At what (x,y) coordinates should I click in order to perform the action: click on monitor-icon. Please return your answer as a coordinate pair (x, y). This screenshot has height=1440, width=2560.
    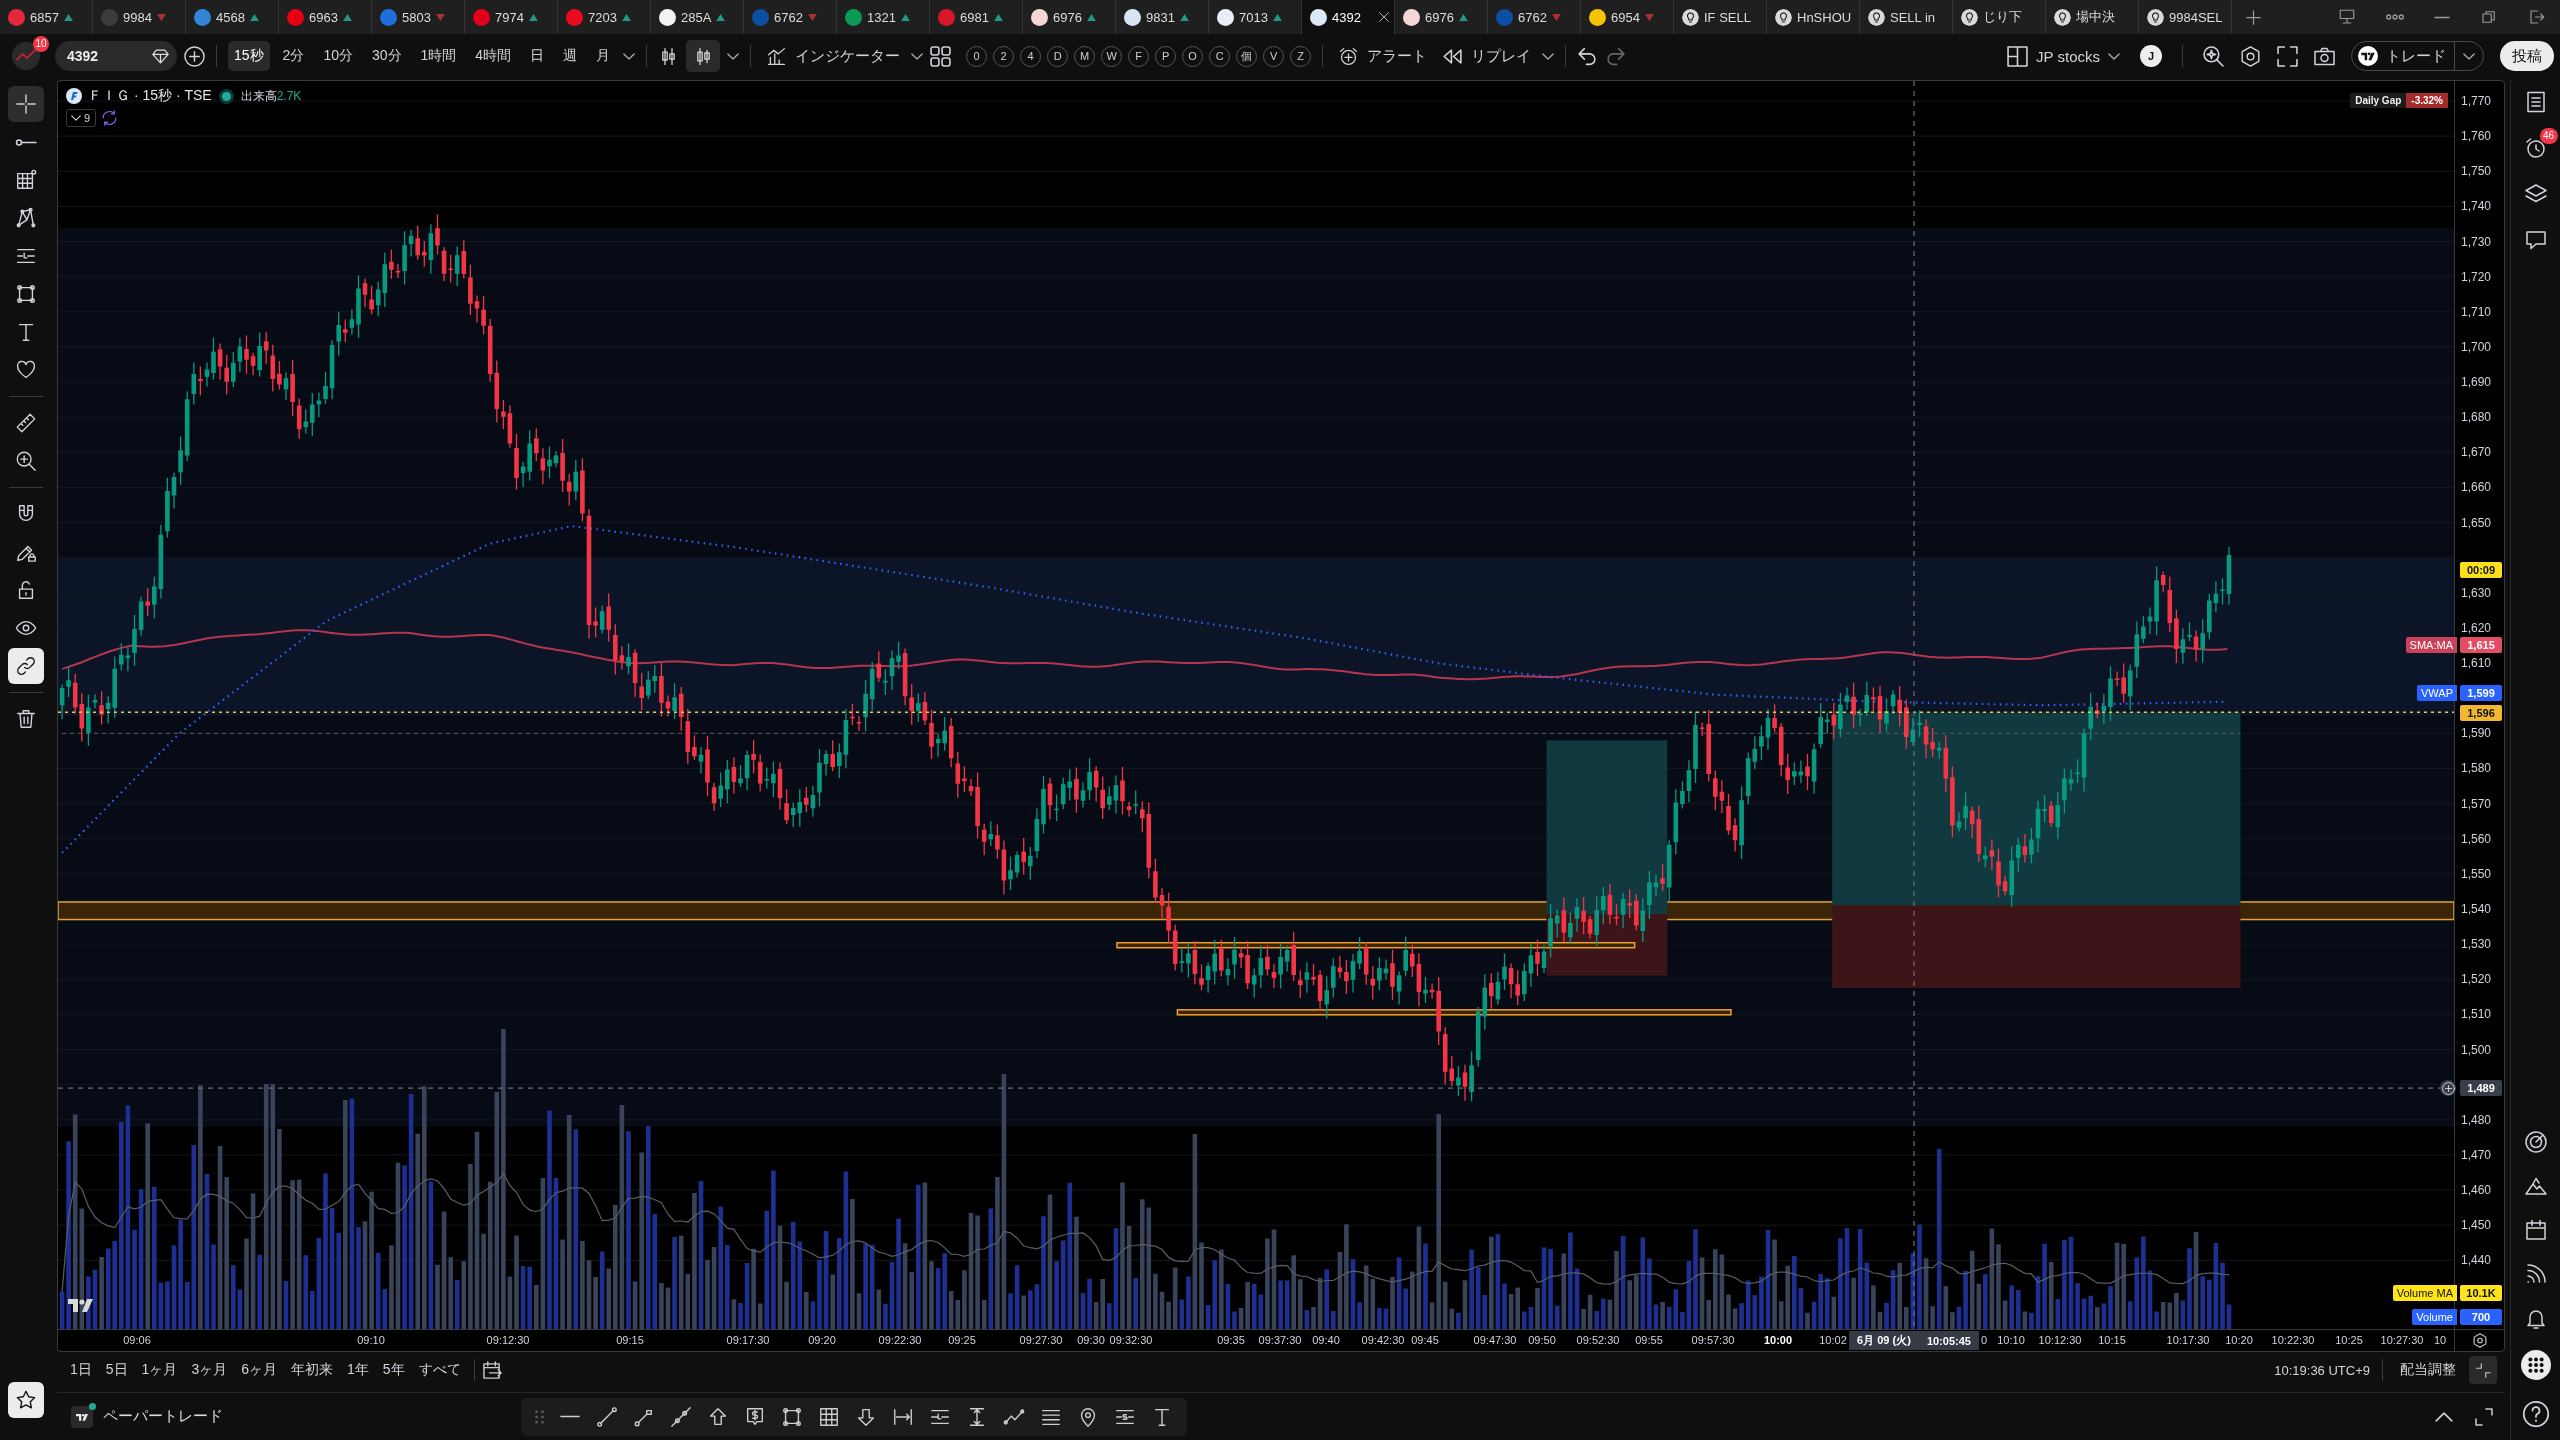
    Looking at the image, I should click on (2347, 17).